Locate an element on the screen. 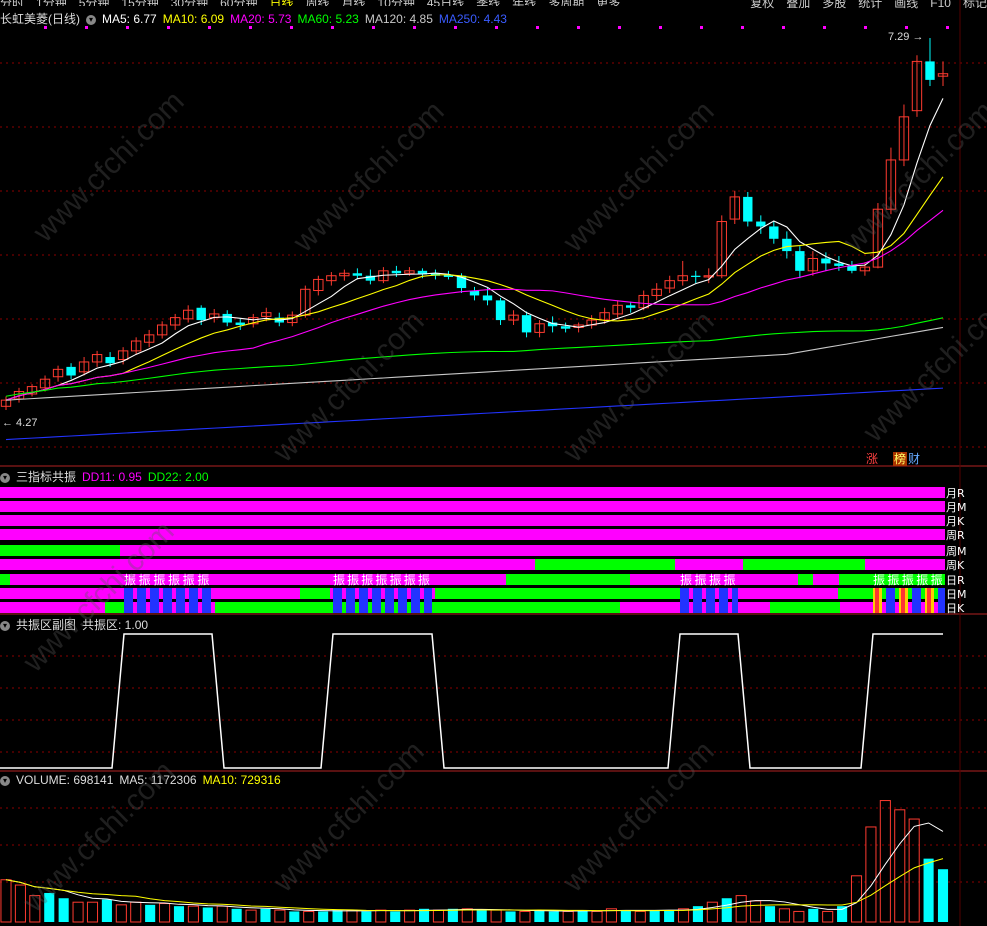 The height and width of the screenshot is (926, 987). period-tab: 30分钟 is located at coordinates (189, 3).